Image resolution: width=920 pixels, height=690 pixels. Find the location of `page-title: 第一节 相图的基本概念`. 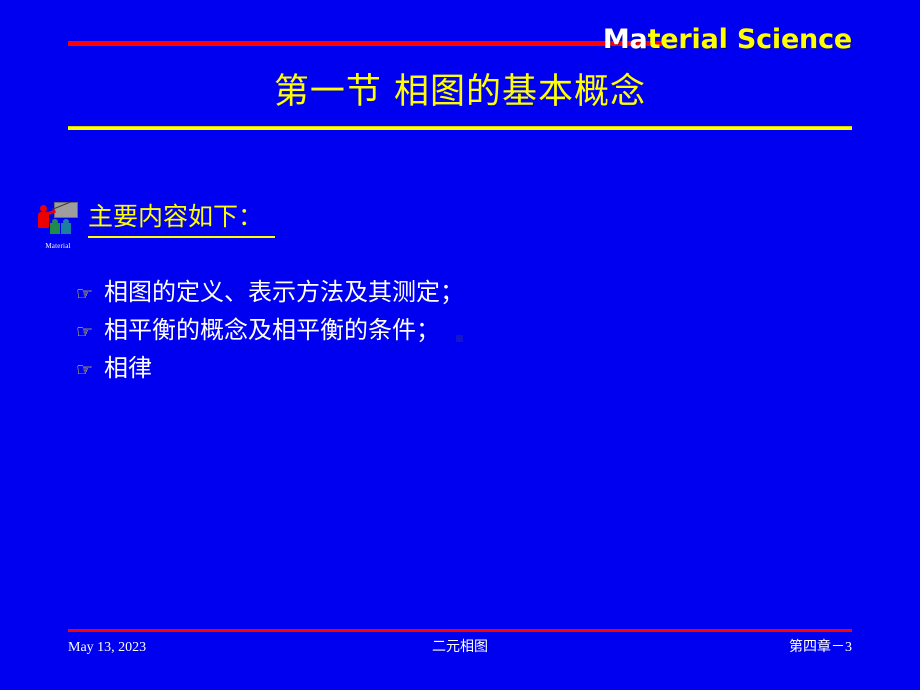

page-title: 第一节 相图的基本概念 is located at coordinates (460, 92).